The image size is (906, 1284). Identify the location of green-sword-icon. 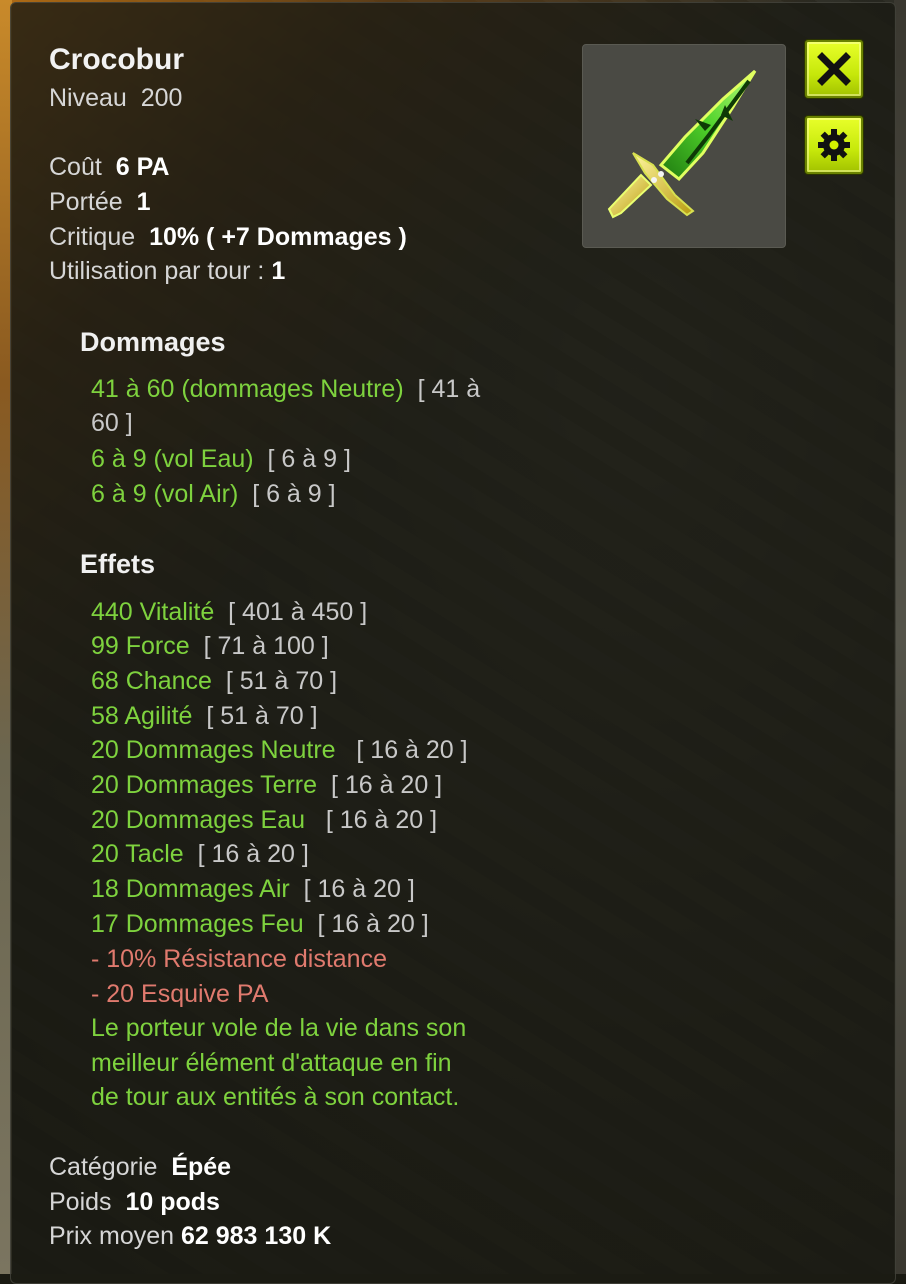
(682, 144).